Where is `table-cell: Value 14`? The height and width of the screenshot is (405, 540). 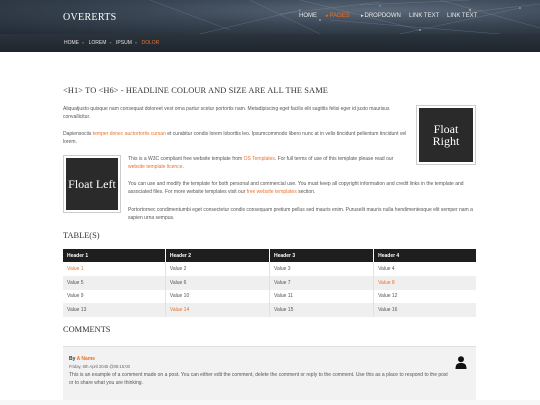 table-cell: Value 14 is located at coordinates (217, 310).